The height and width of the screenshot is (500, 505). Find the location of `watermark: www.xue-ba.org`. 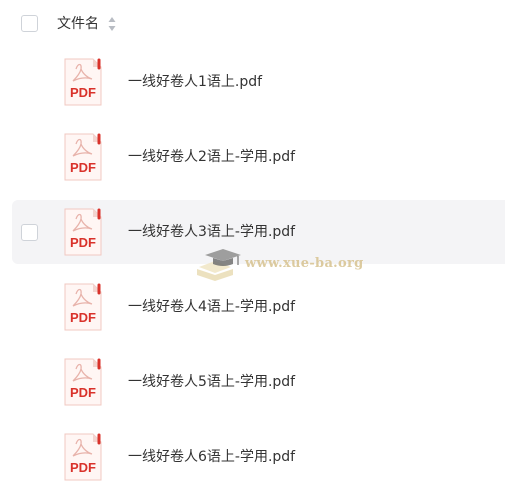

watermark: www.xue-ba.org is located at coordinates (278, 265).